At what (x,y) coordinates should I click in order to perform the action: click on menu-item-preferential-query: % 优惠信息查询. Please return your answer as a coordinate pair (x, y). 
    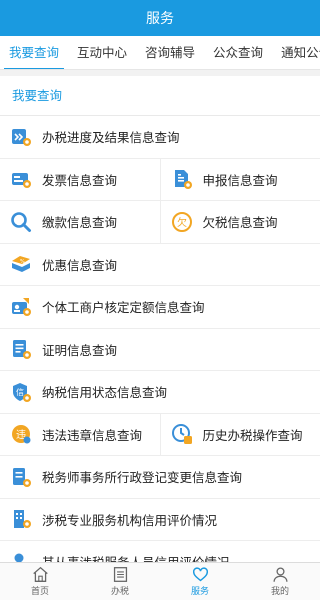
    Looking at the image, I should click on (160, 265).